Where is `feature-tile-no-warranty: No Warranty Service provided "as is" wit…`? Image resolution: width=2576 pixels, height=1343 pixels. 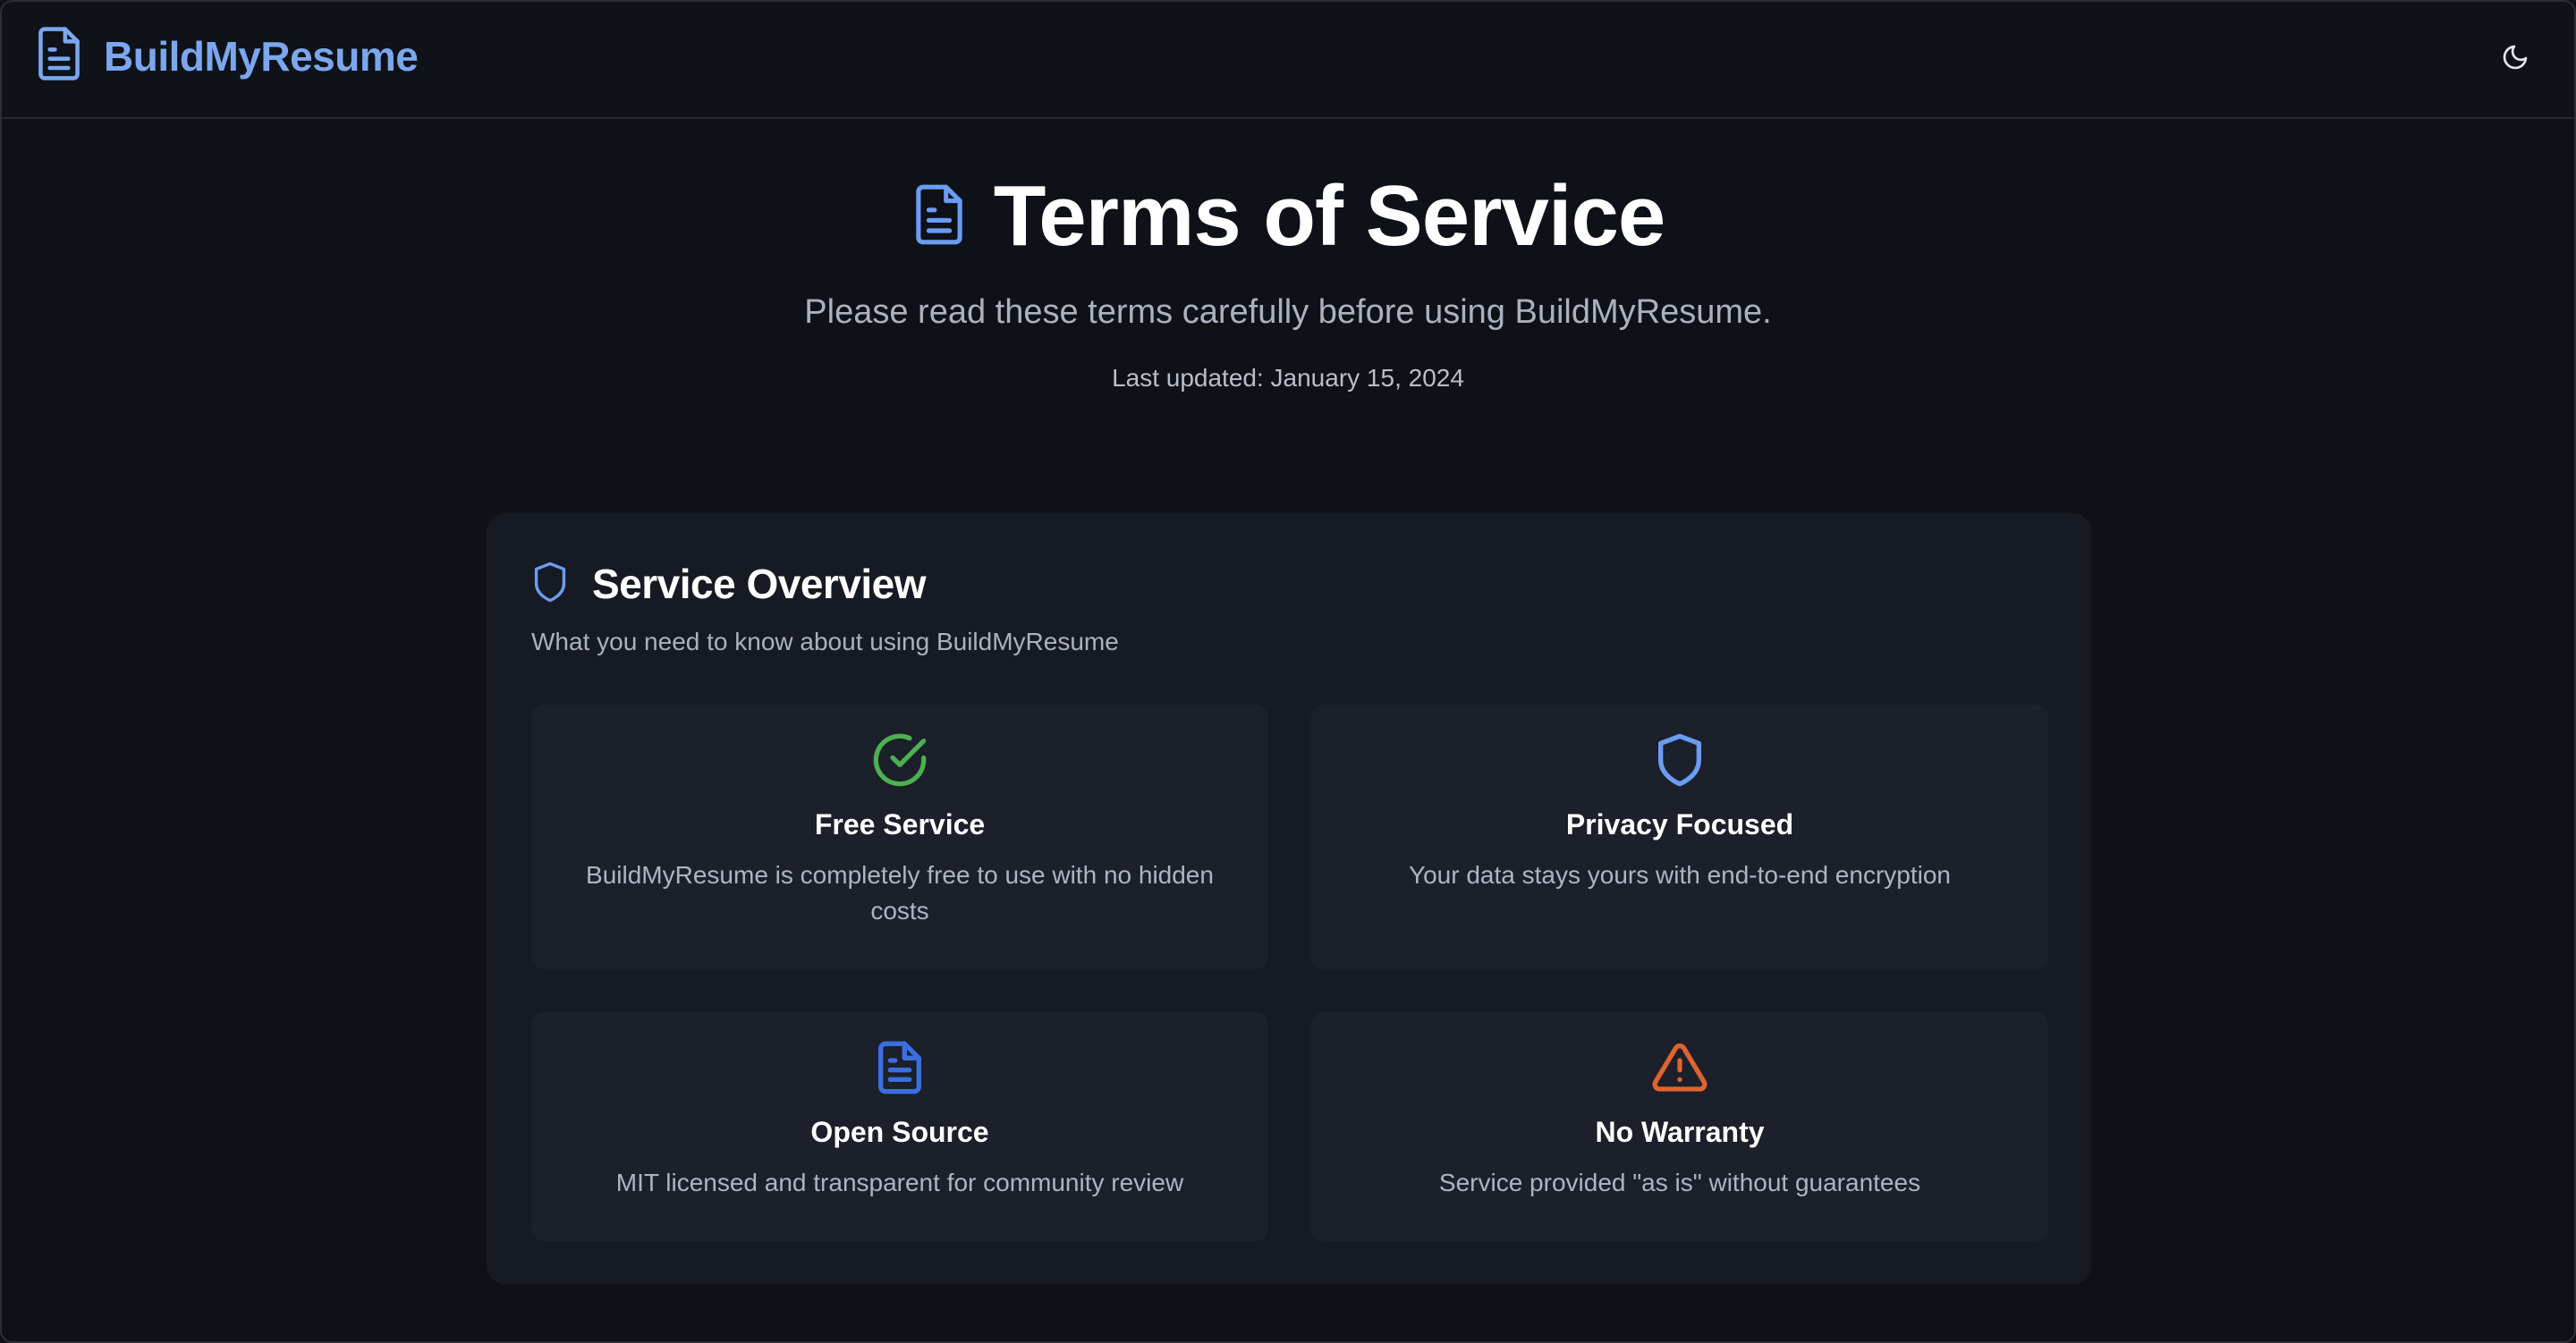
feature-tile-no-warranty: No Warranty Service provided "as is" wit… is located at coordinates (1679, 1126).